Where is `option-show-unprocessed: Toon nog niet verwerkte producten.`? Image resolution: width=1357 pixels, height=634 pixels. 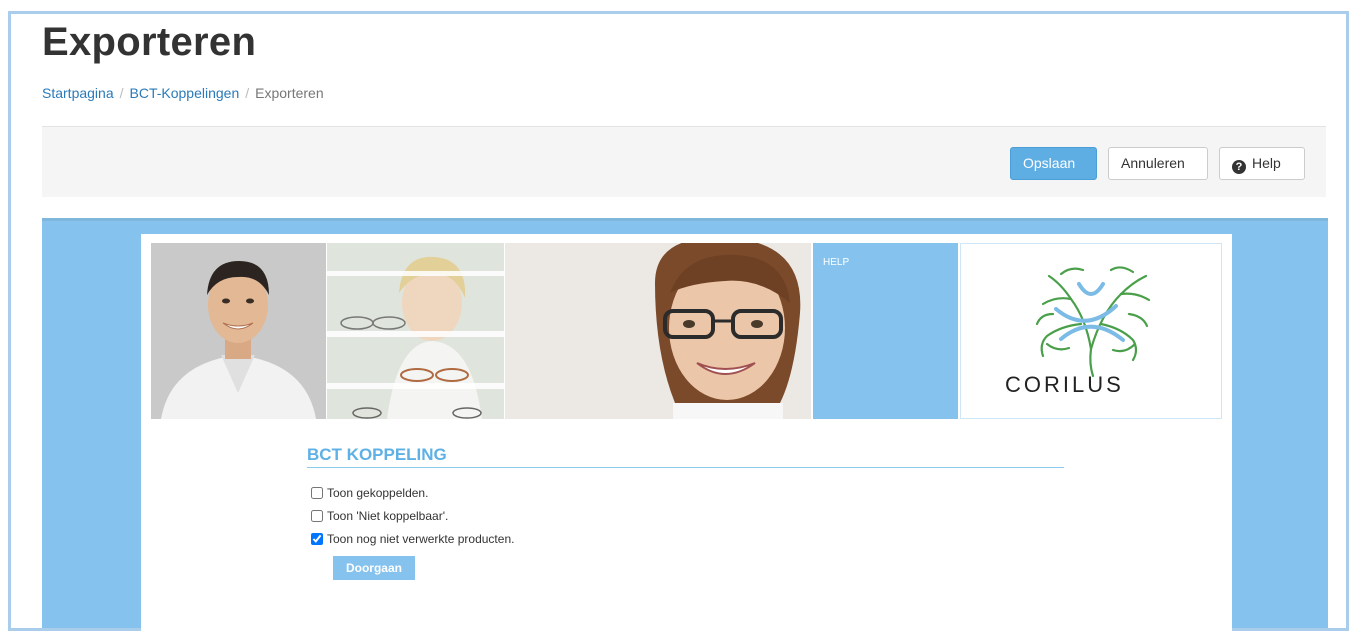
option-show-unprocessed: Toon nog niet verwerkte producten. is located at coordinates (412, 539).